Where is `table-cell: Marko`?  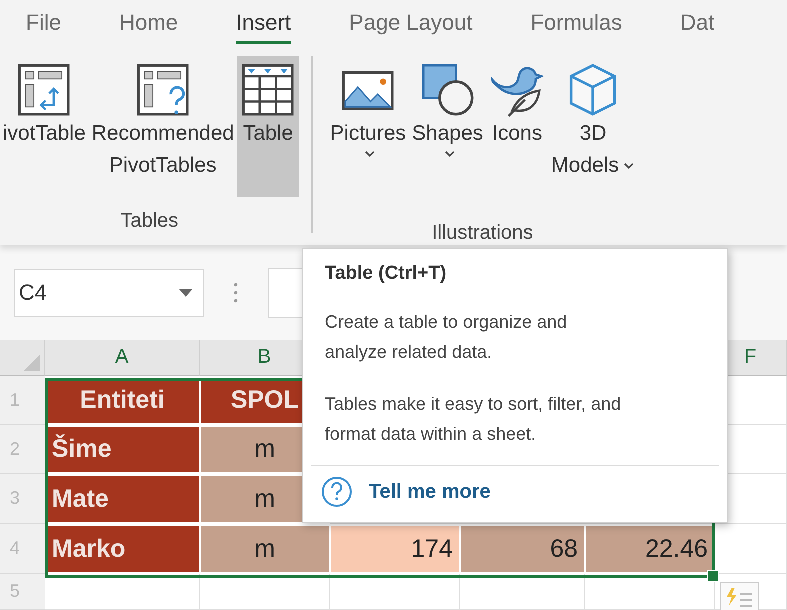 table-cell: Marko is located at coordinates (122, 549).